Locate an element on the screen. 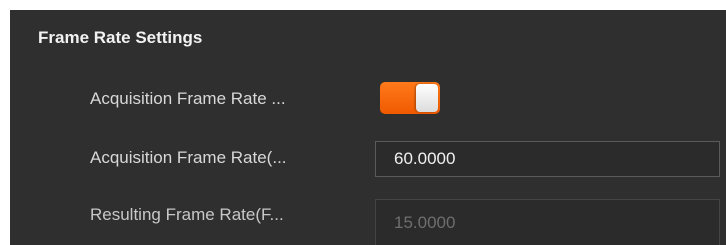 This screenshot has width=726, height=245. acquisition-frame-rate-enable-toggle is located at coordinates (410, 98).